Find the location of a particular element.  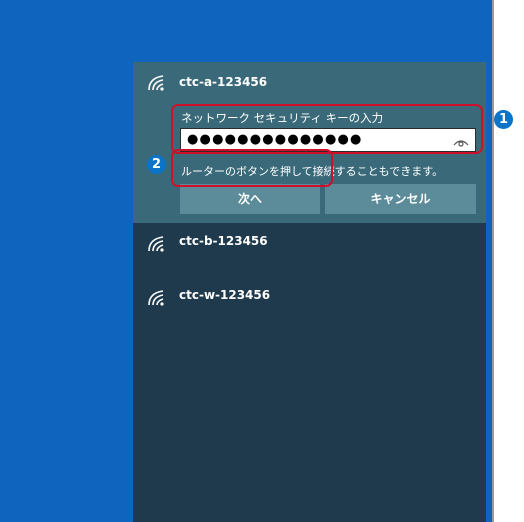

network-item: ctc-w-123456 is located at coordinates (309, 298).